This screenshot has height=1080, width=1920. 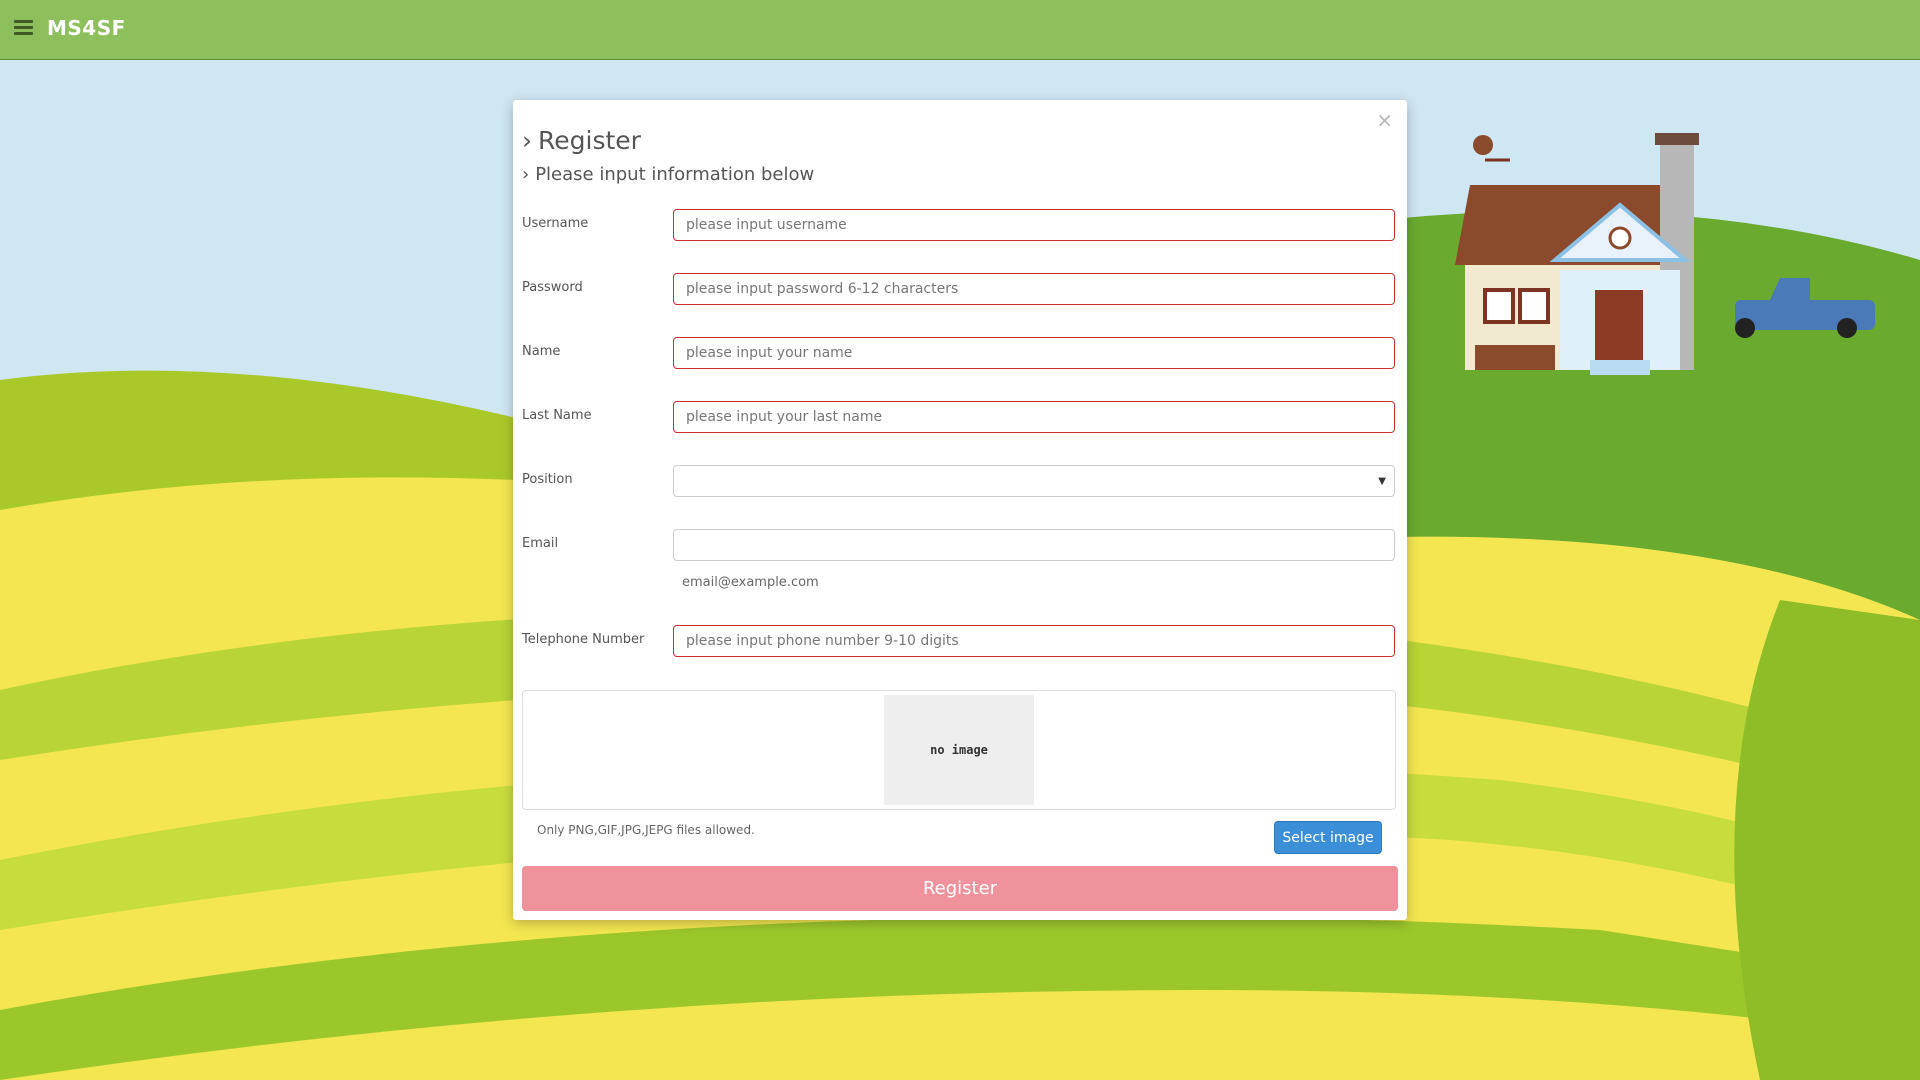 I want to click on register-button: Register, so click(x=960, y=888).